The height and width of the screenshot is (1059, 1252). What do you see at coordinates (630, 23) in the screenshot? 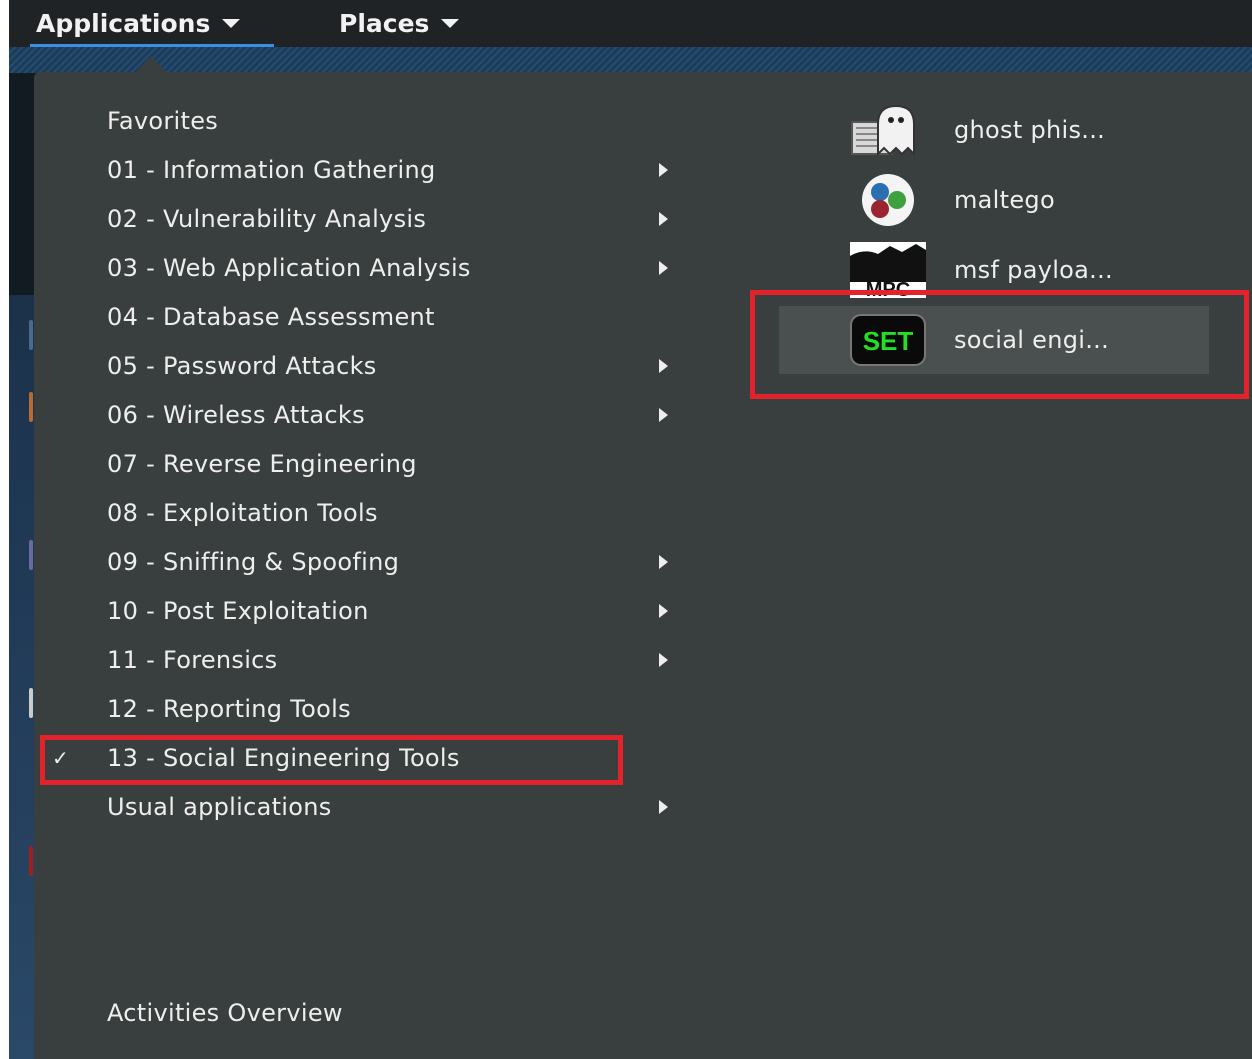
I see `top-panel: Applications Places` at bounding box center [630, 23].